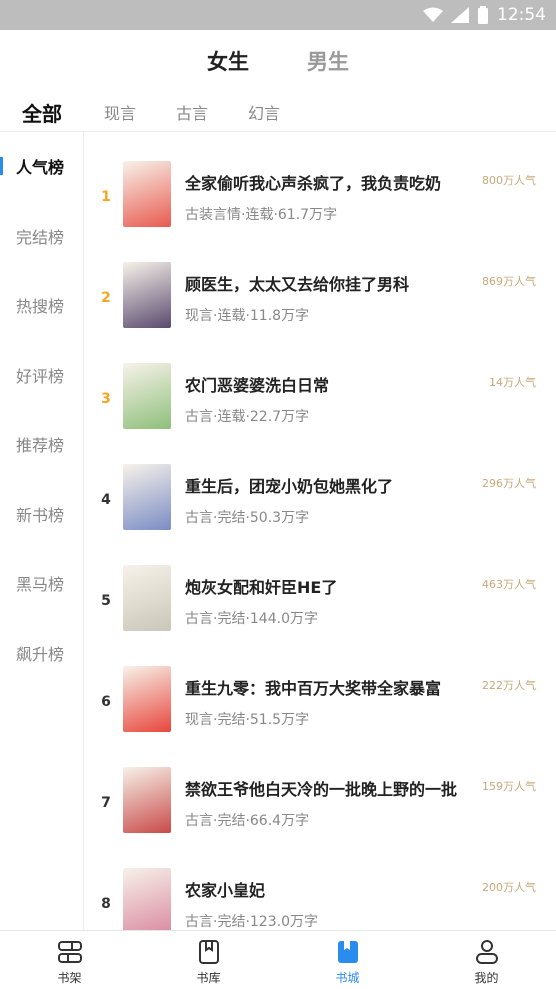 The width and height of the screenshot is (556, 989). Describe the element at coordinates (42, 531) in the screenshot. I see `ranking-sidebar: 人气榜 完结榜 热搜榜 好评榜 推荐榜 新书榜 黑马榜 飙升榜` at that location.